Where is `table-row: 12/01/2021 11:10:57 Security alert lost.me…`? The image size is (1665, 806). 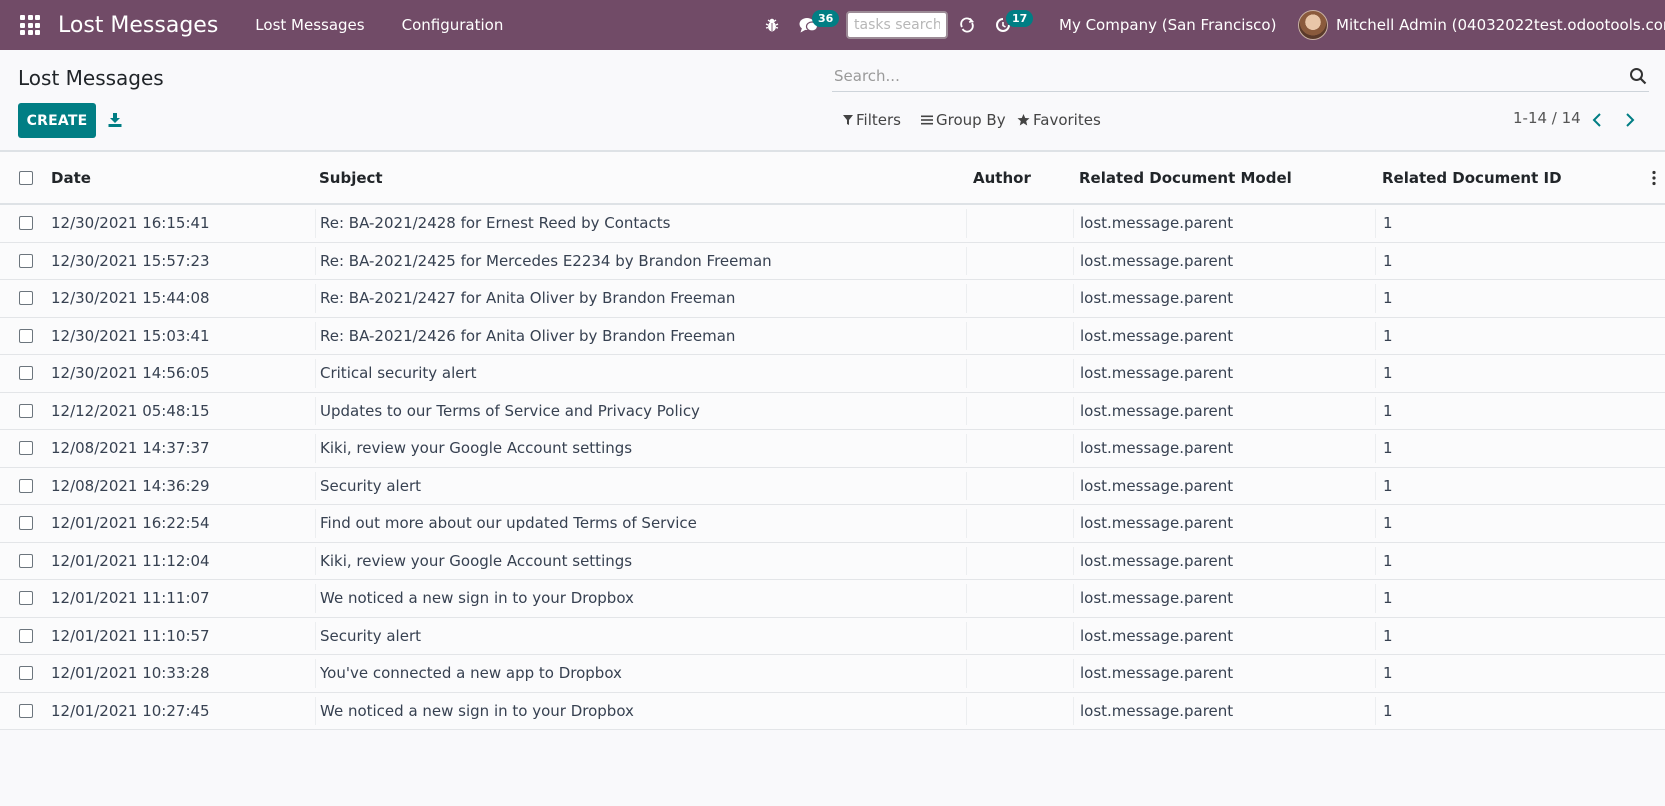
table-row: 12/01/2021 11:10:57 Security alert lost.me… is located at coordinates (832, 636).